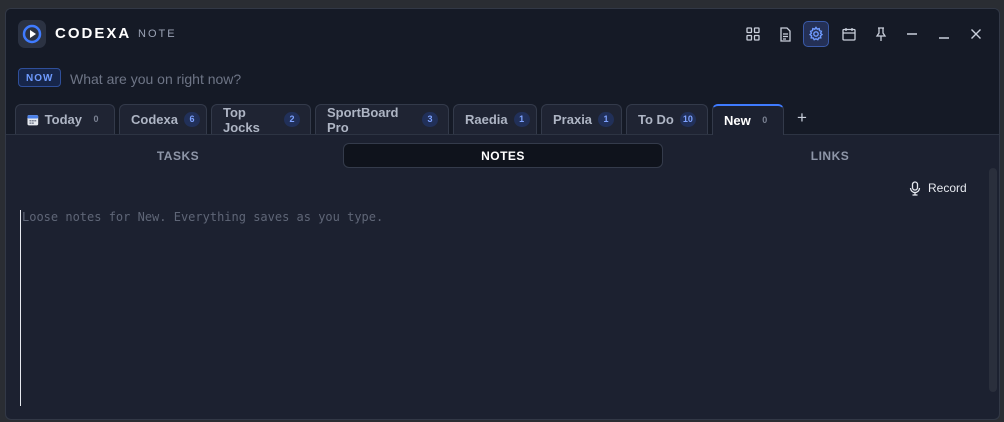 This screenshot has width=1004, height=422. What do you see at coordinates (363, 119) in the screenshot?
I see `tab-label: SportBoard Pro` at bounding box center [363, 119].